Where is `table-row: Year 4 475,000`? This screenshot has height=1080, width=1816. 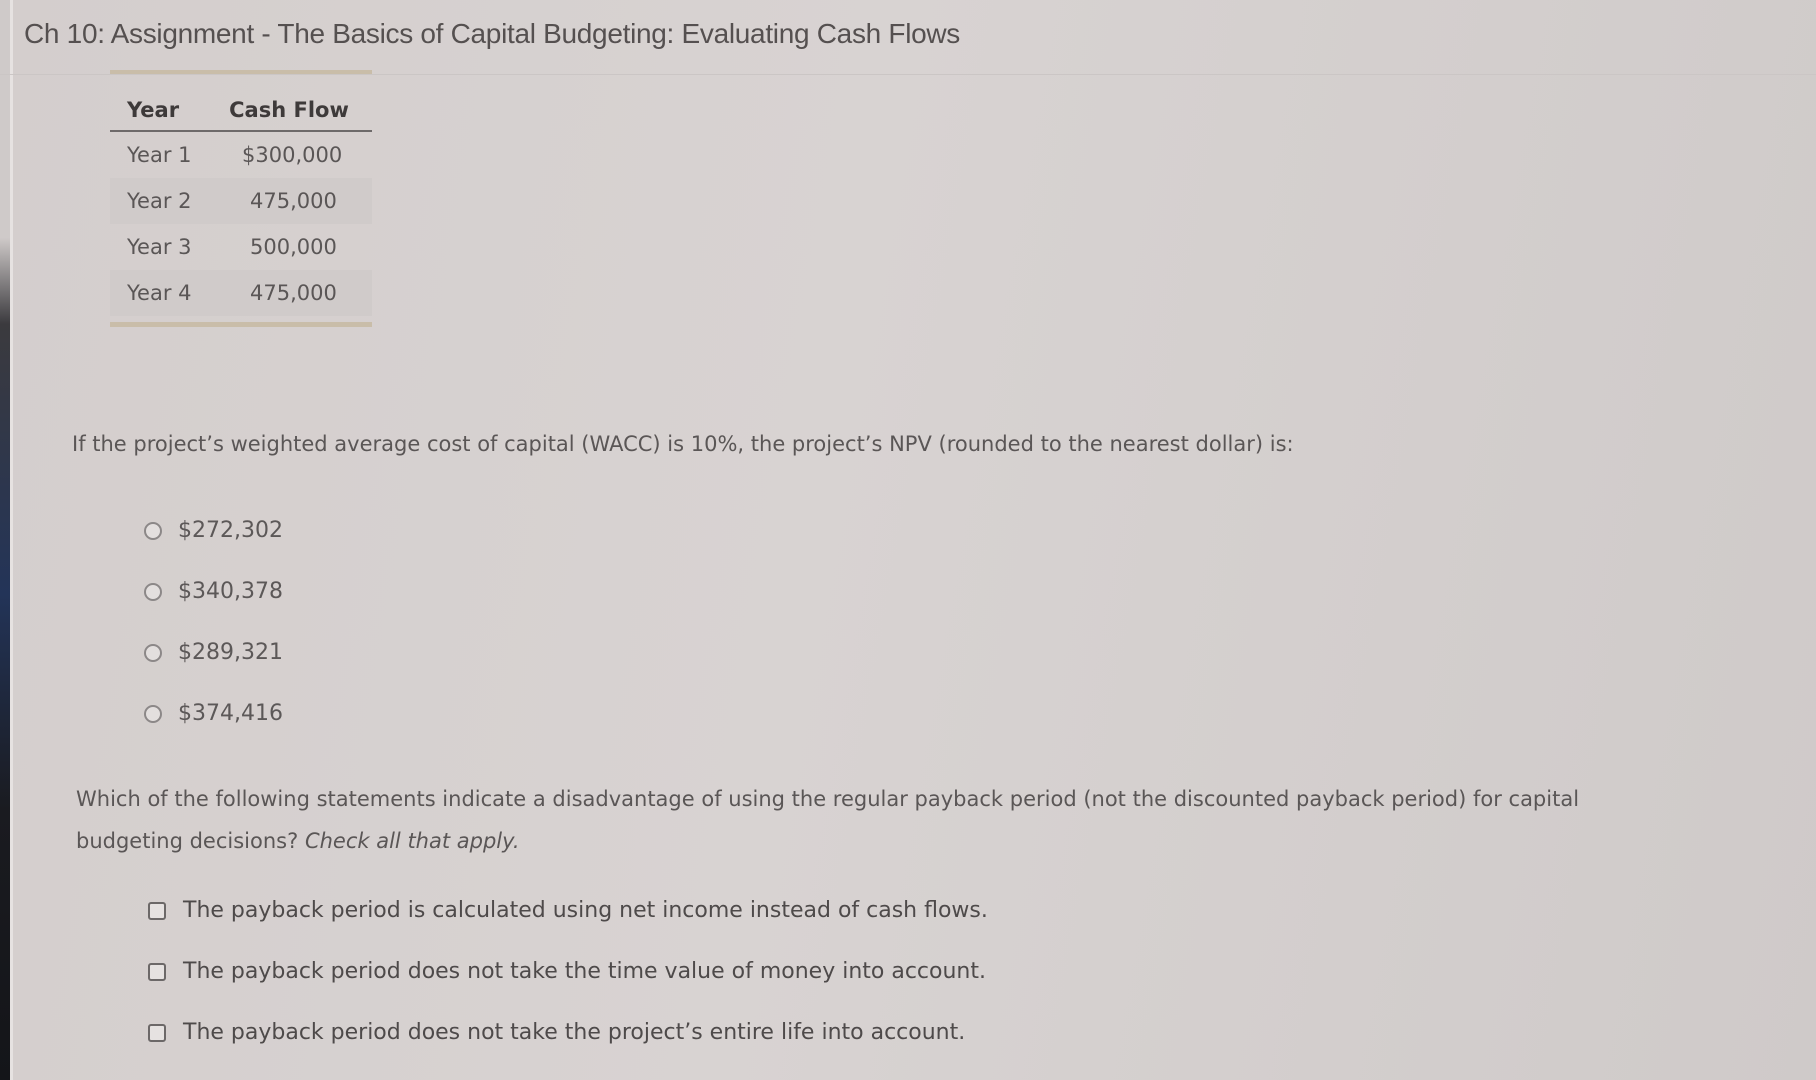 table-row: Year 4 475,000 is located at coordinates (241, 293).